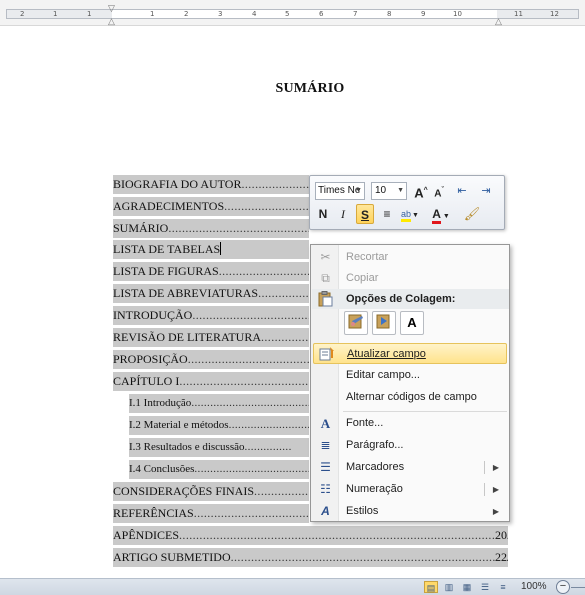  I want to click on italic-button: I, so click(343, 214).